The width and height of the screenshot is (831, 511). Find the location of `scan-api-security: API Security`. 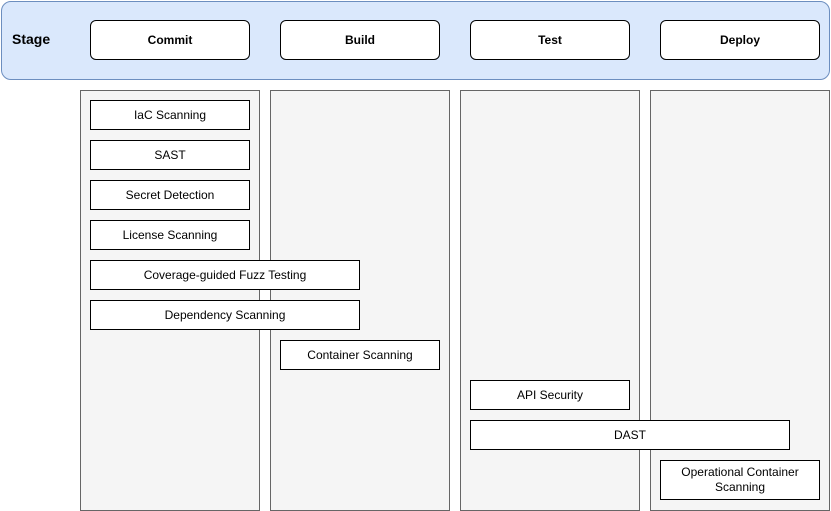

scan-api-security: API Security is located at coordinates (550, 395).